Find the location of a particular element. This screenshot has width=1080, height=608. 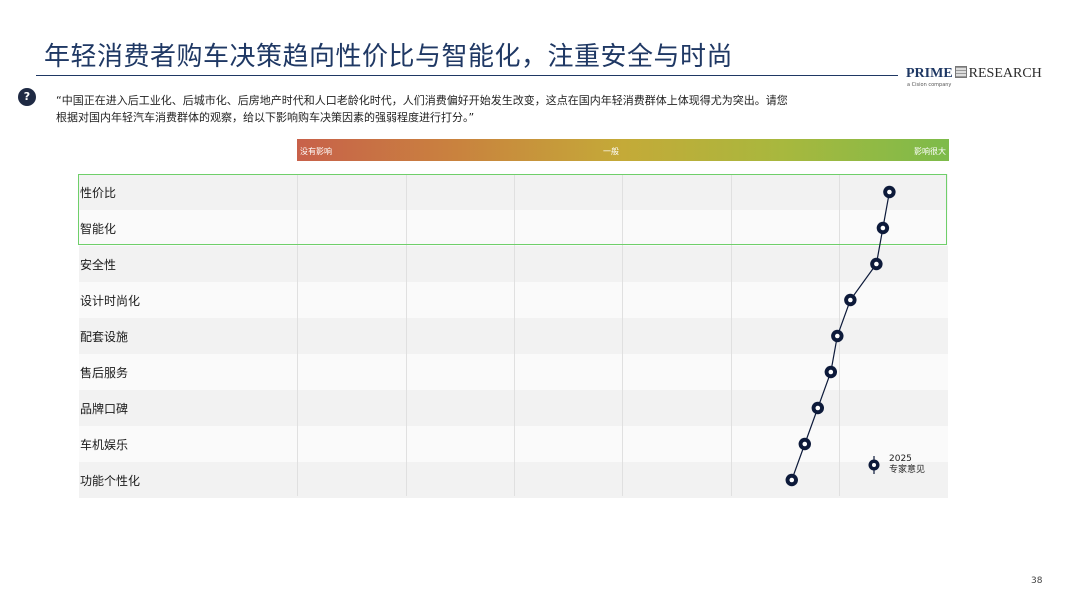

legend-year: 2025 is located at coordinates (900, 459).